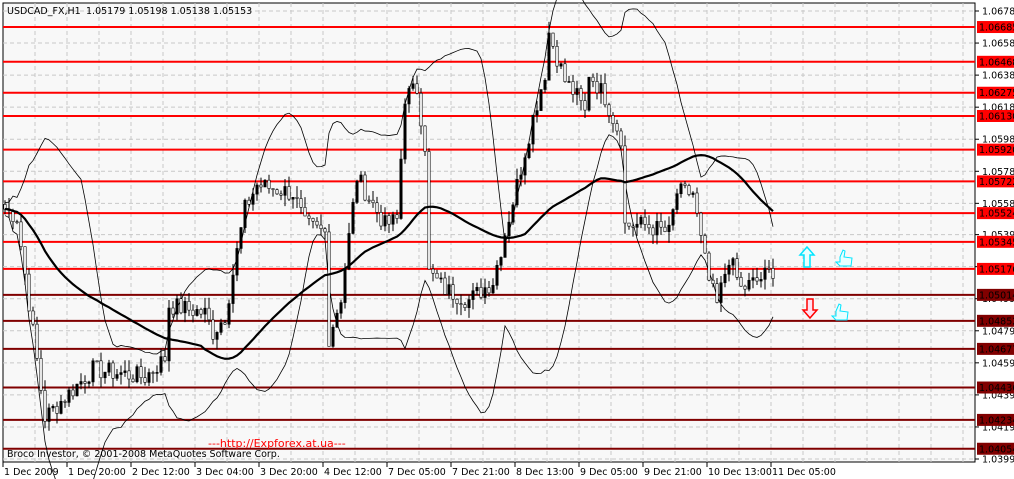  Describe the element at coordinates (996, 93) in the screenshot. I see `level-label: 1.06275` at that location.